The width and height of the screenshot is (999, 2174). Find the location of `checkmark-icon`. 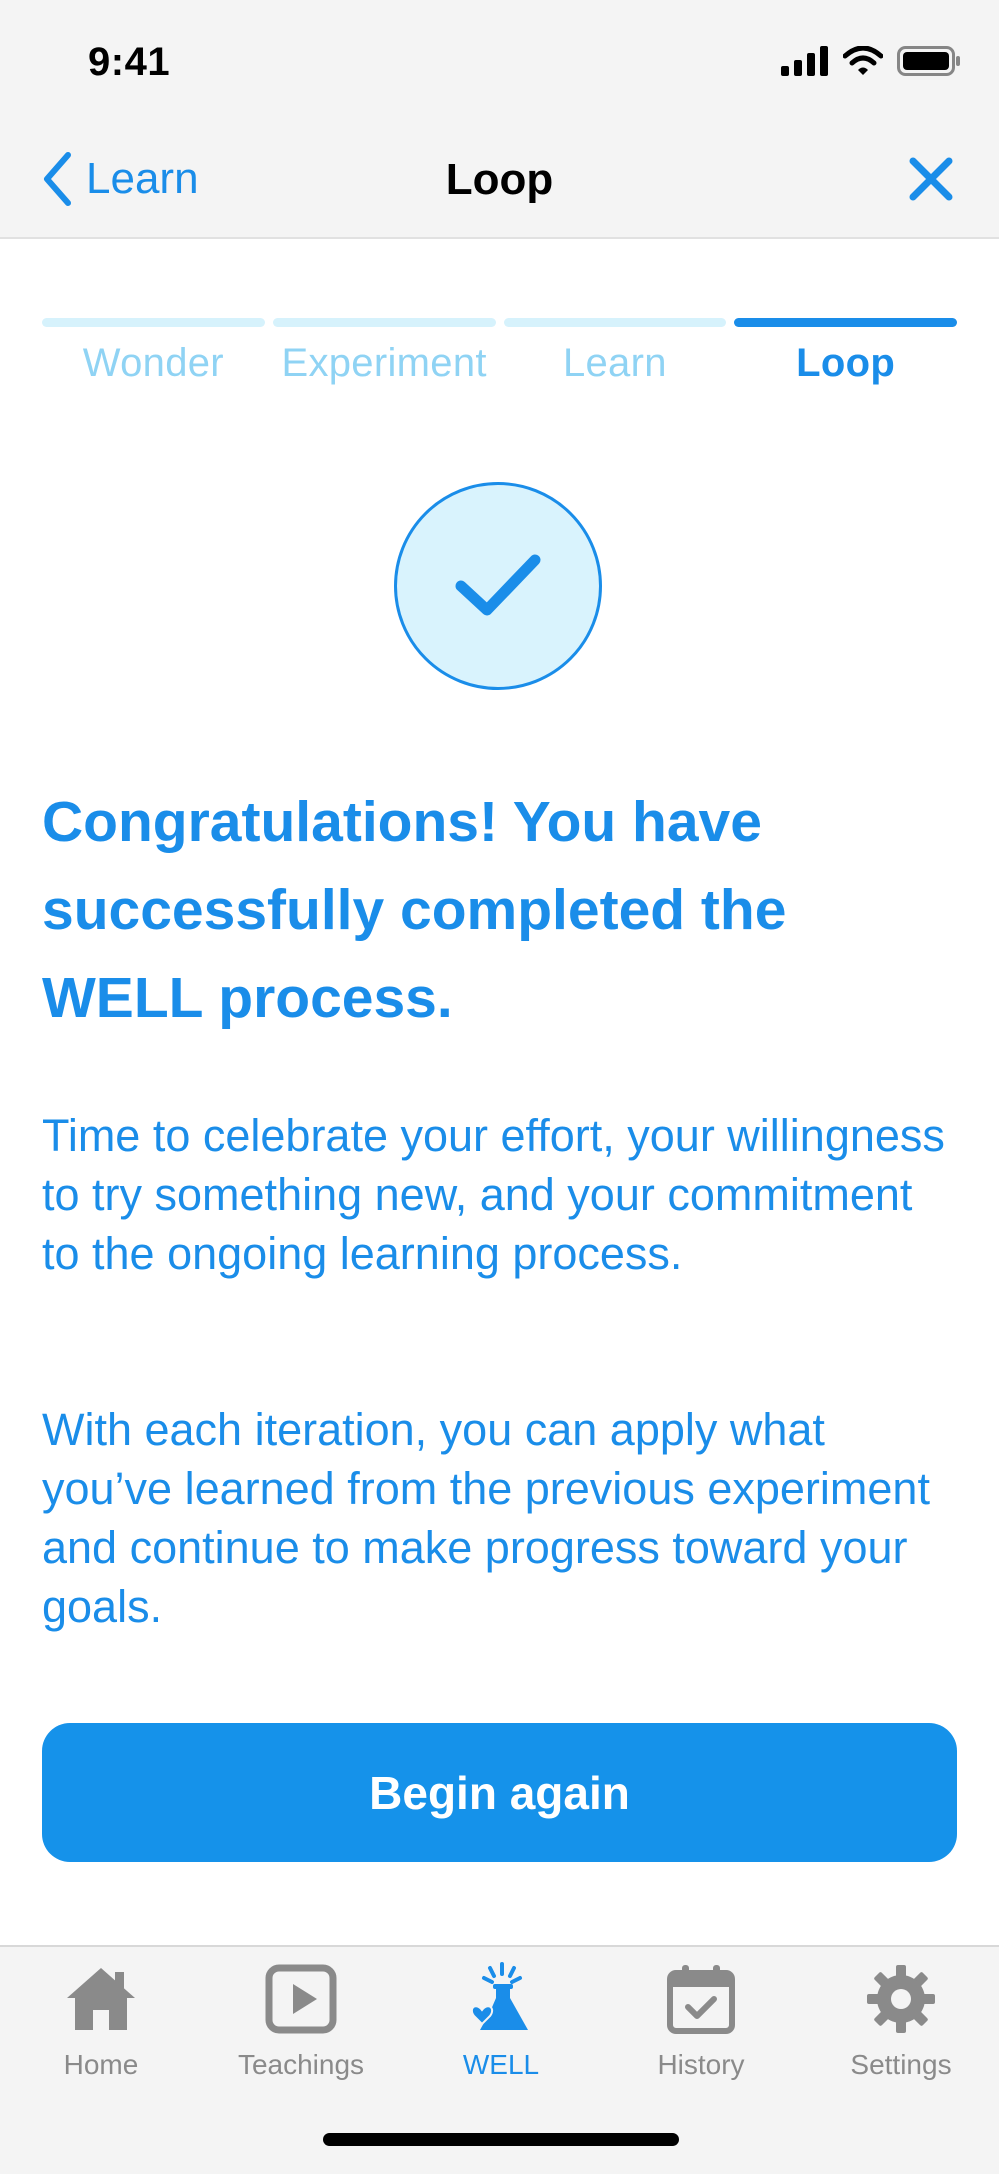

checkmark-icon is located at coordinates (498, 585).